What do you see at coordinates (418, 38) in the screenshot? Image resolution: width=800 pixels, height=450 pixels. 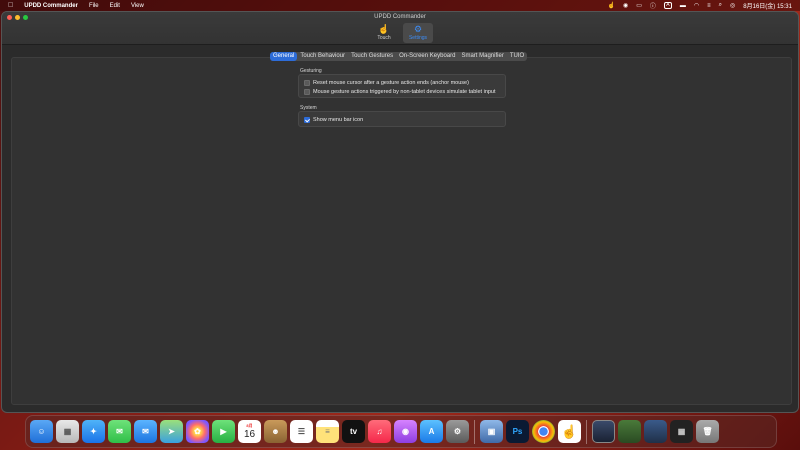 I see `toolbar-settings-label: Settings` at bounding box center [418, 38].